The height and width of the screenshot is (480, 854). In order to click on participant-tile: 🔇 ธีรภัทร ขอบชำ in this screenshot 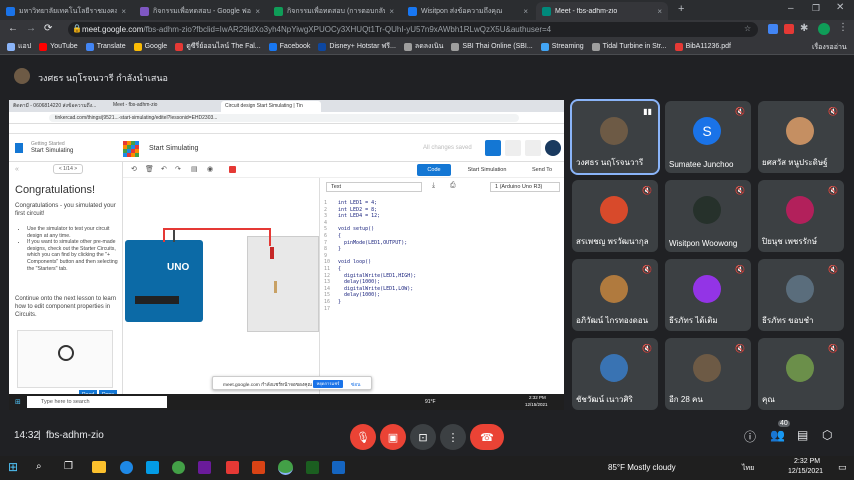, I will do `click(801, 295)`.